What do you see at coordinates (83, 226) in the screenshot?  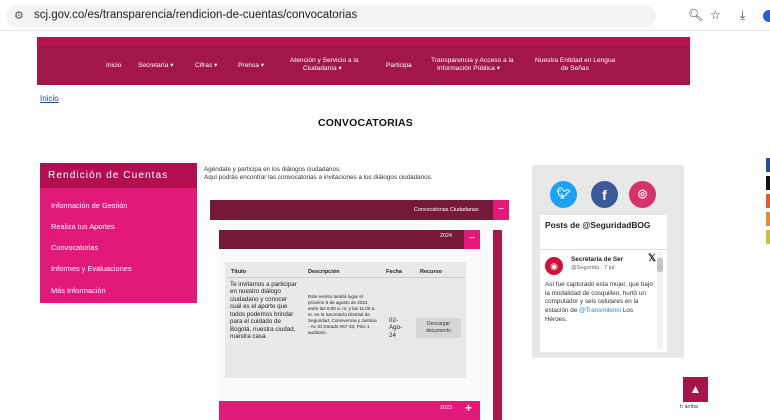 I see `sidebar-item-realiza-aportes: Realiza tus Aportes` at bounding box center [83, 226].